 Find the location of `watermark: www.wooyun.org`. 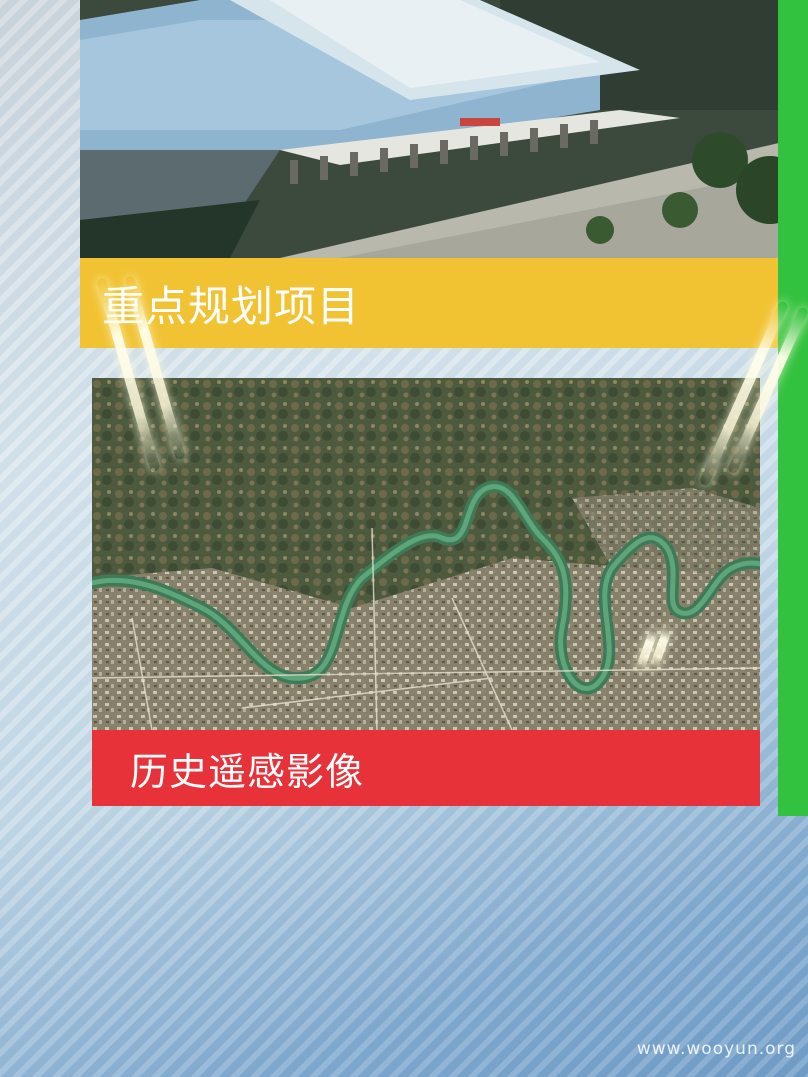

watermark: www.wooyun.org is located at coordinates (716, 1049).